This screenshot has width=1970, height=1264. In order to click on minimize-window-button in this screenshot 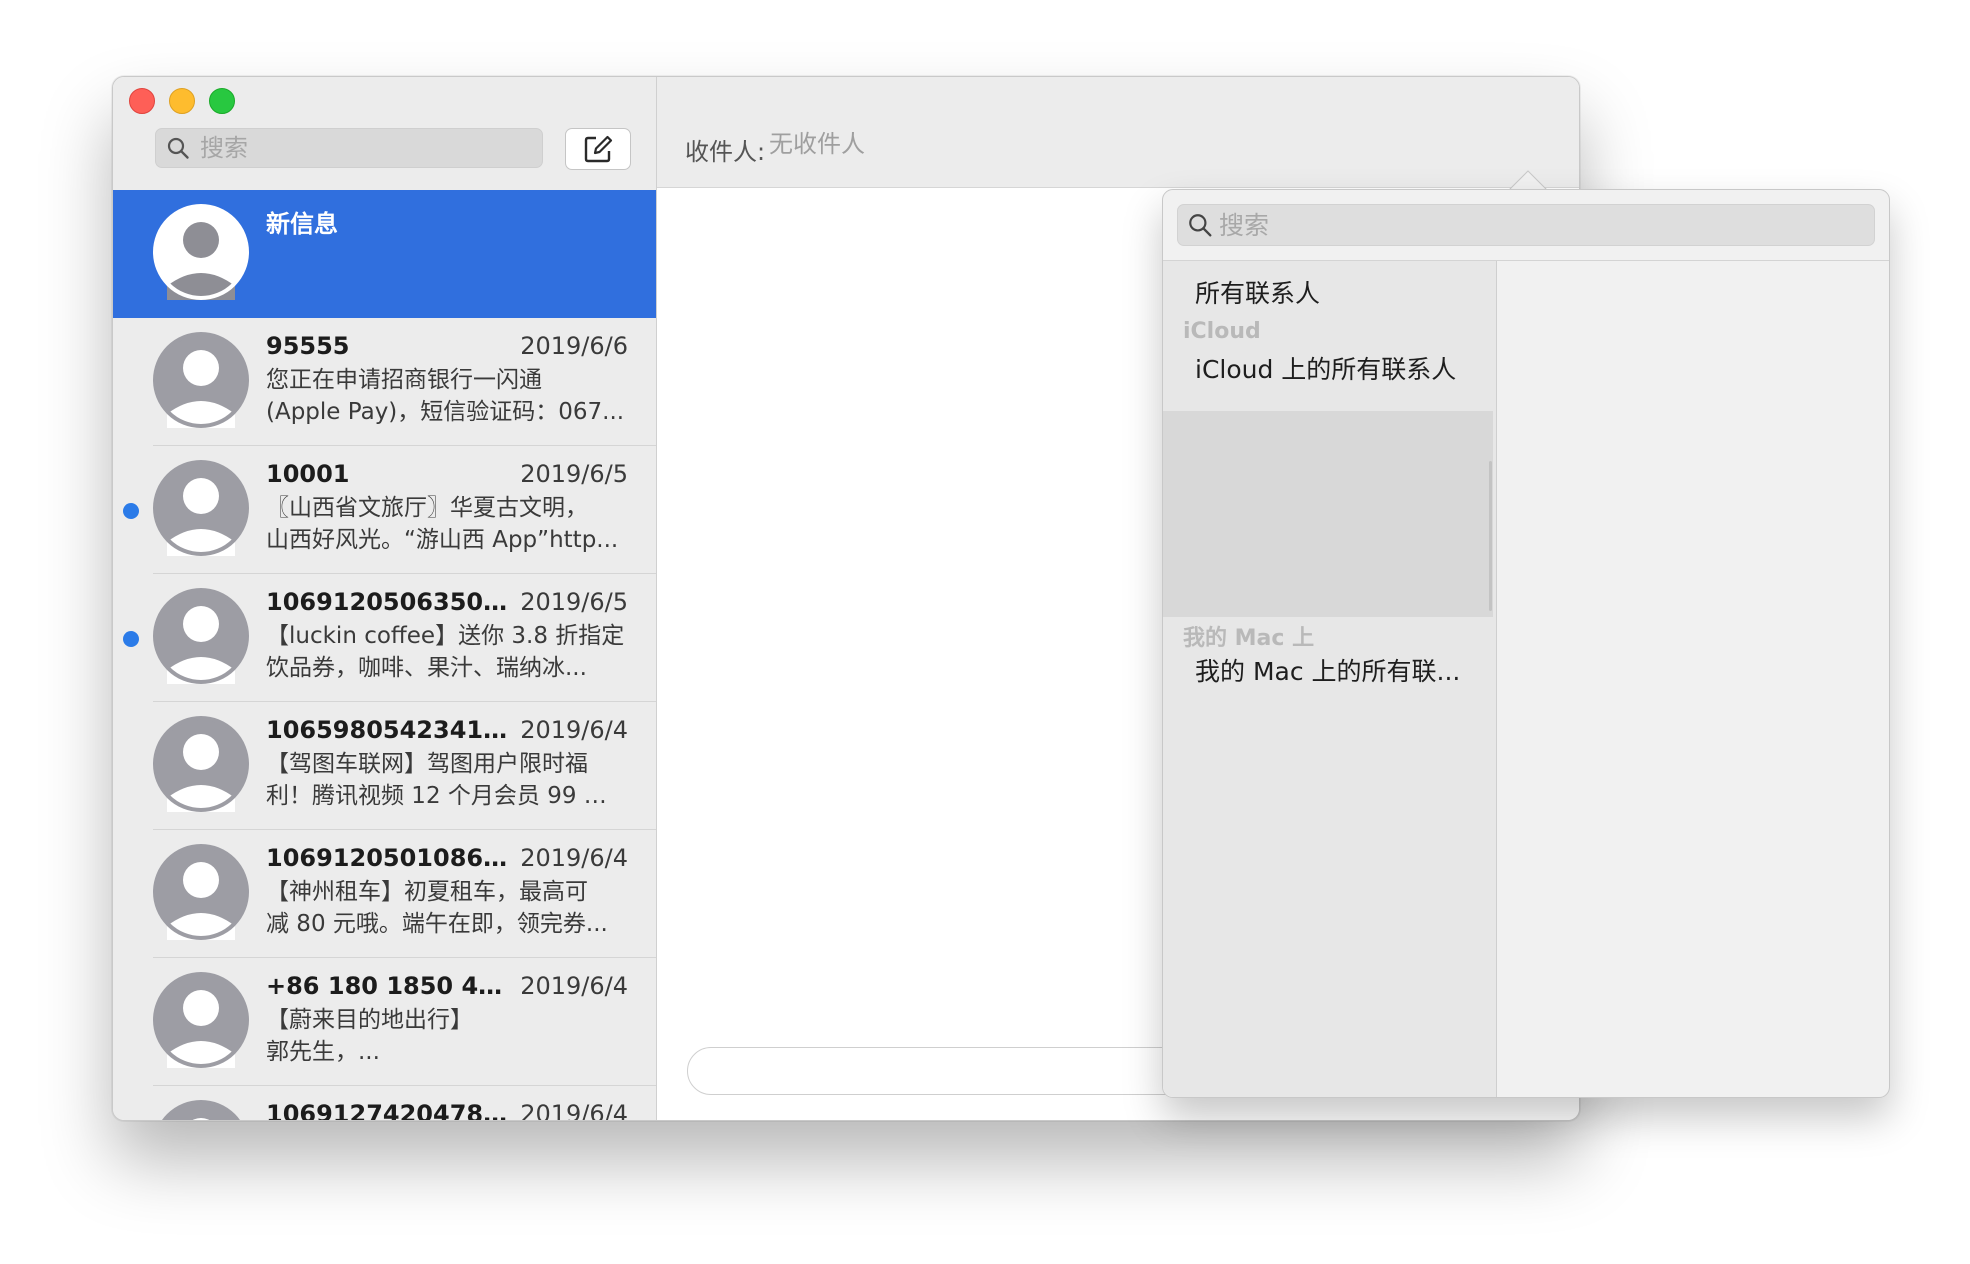, I will do `click(182, 101)`.